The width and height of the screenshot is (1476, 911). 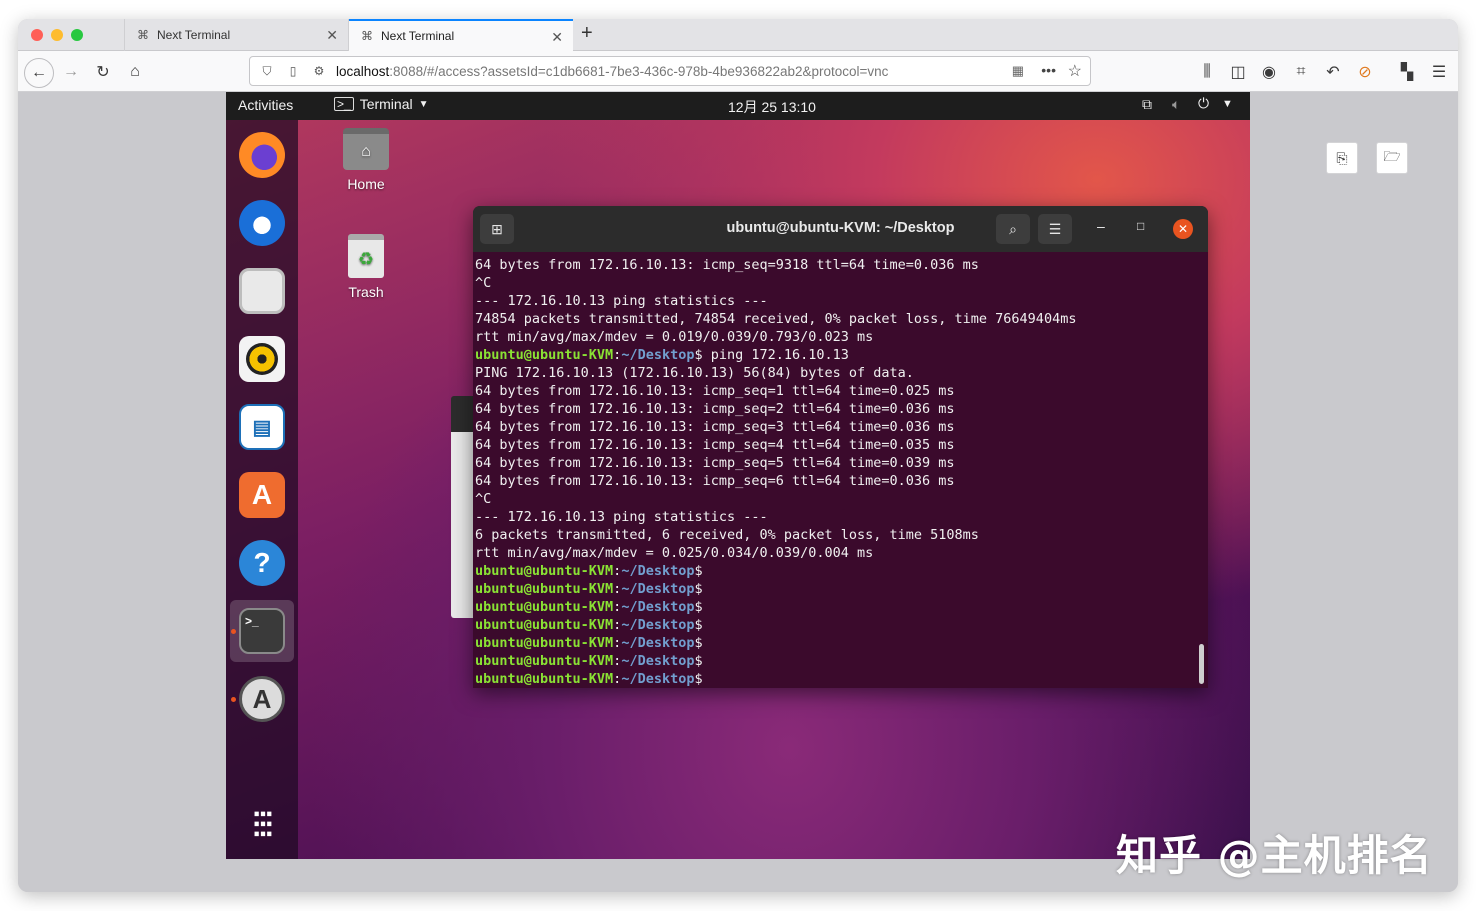 I want to click on qr-code-icon: ▦, so click(x=1018, y=71).